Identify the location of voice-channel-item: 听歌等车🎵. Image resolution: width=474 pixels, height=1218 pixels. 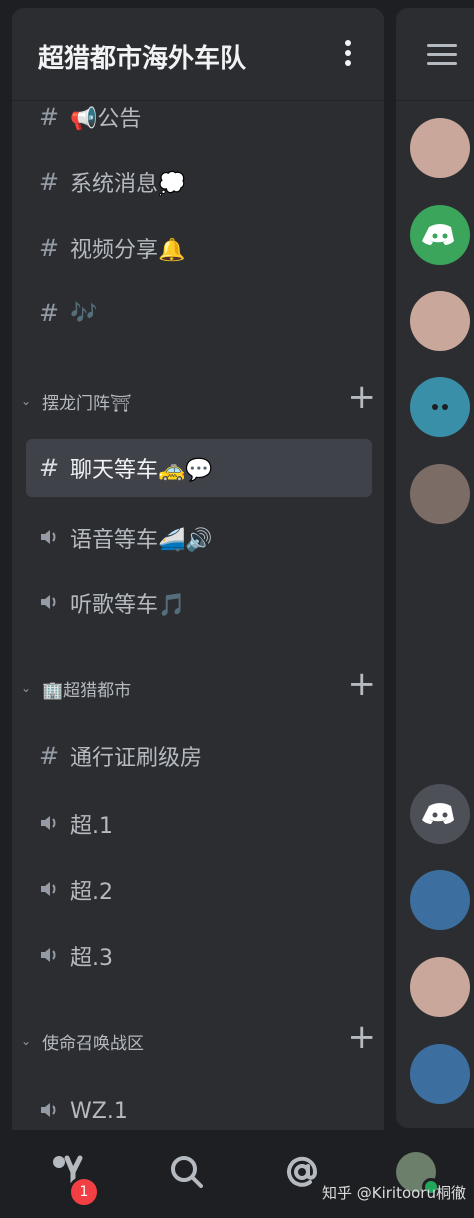
(199, 603).